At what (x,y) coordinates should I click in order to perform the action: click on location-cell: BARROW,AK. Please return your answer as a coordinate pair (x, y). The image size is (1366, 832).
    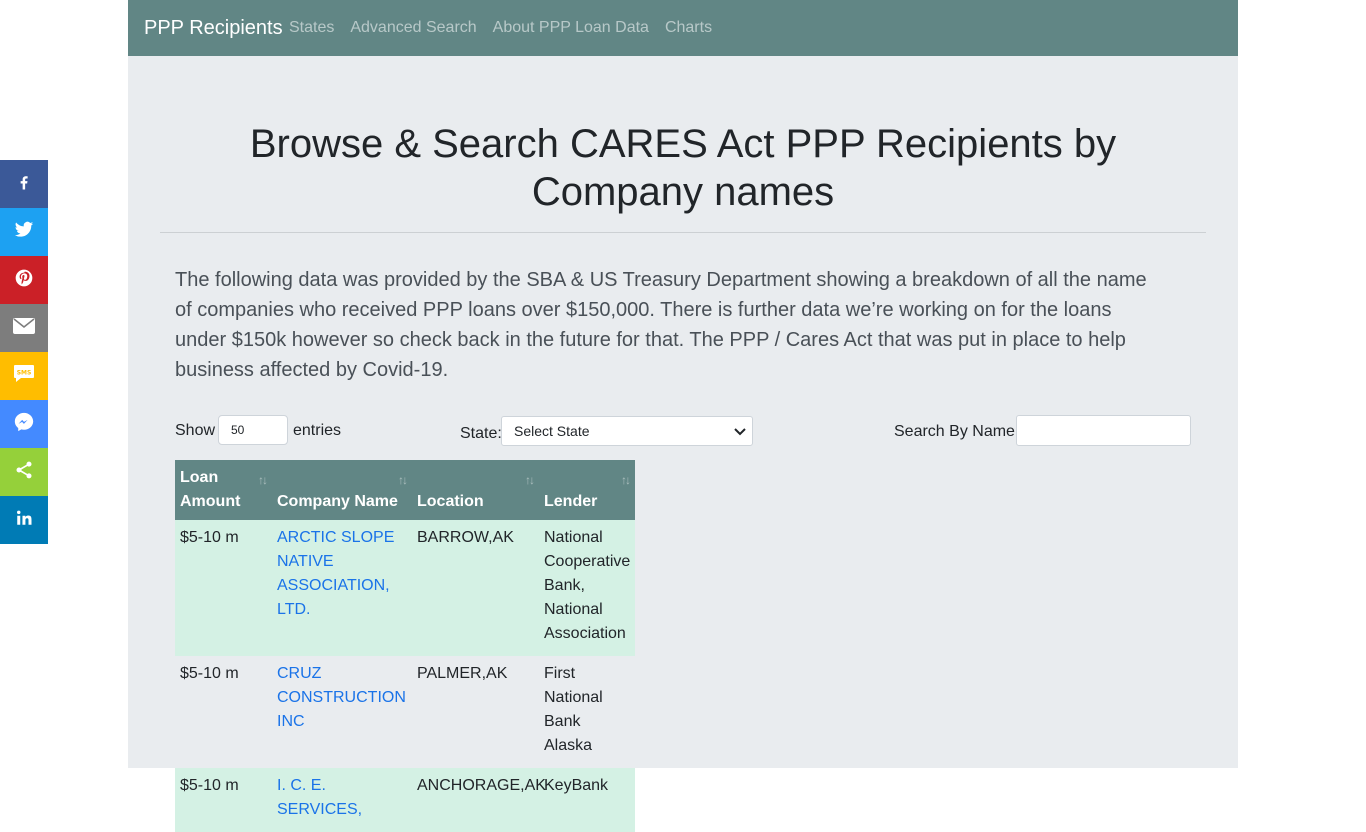
    Looking at the image, I should click on (475, 588).